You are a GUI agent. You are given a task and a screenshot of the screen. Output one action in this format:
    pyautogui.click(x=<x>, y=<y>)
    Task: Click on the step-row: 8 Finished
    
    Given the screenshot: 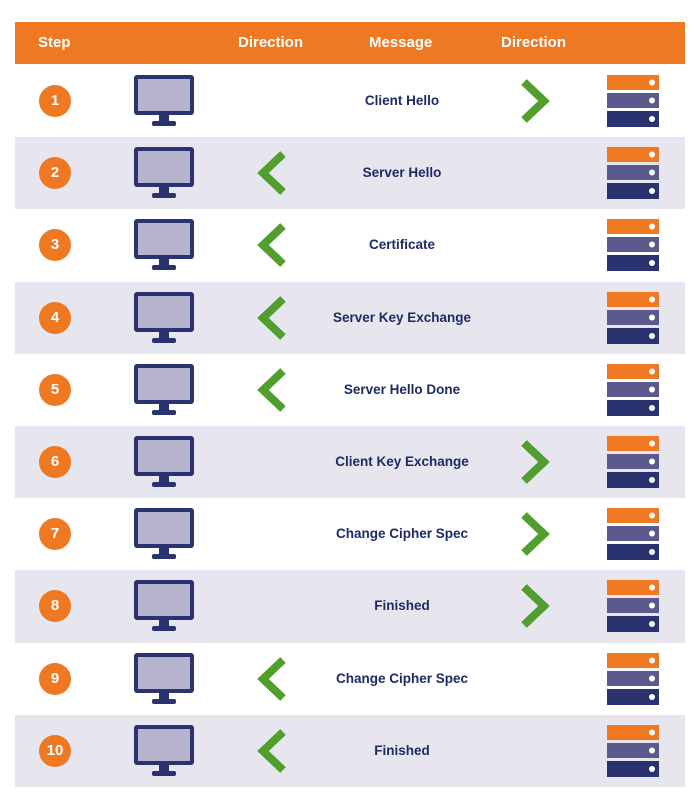 What is the action you would take?
    pyautogui.click(x=350, y=606)
    